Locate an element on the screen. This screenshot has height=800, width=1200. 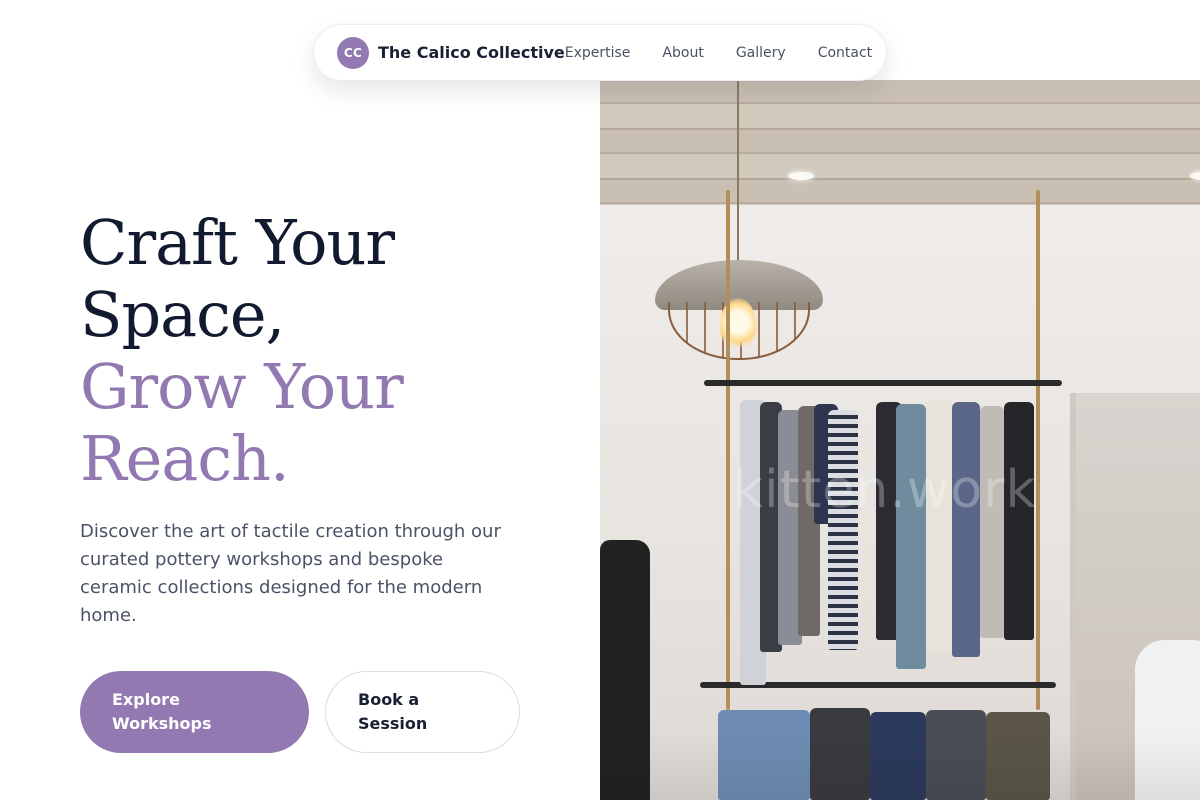
clothing-rail-upper is located at coordinates (883, 383).